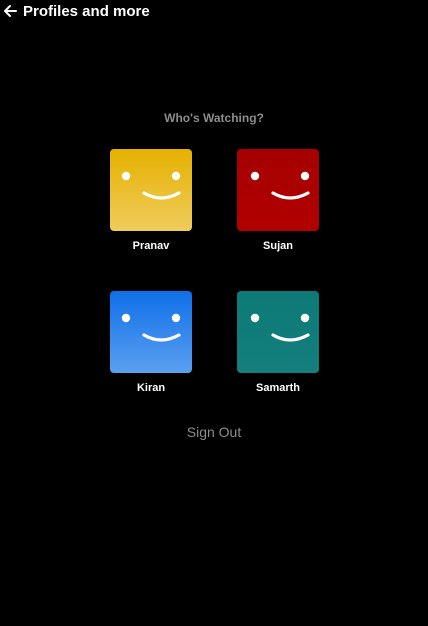 The width and height of the screenshot is (428, 626). I want to click on profile-kiran: Kiran, so click(151, 342).